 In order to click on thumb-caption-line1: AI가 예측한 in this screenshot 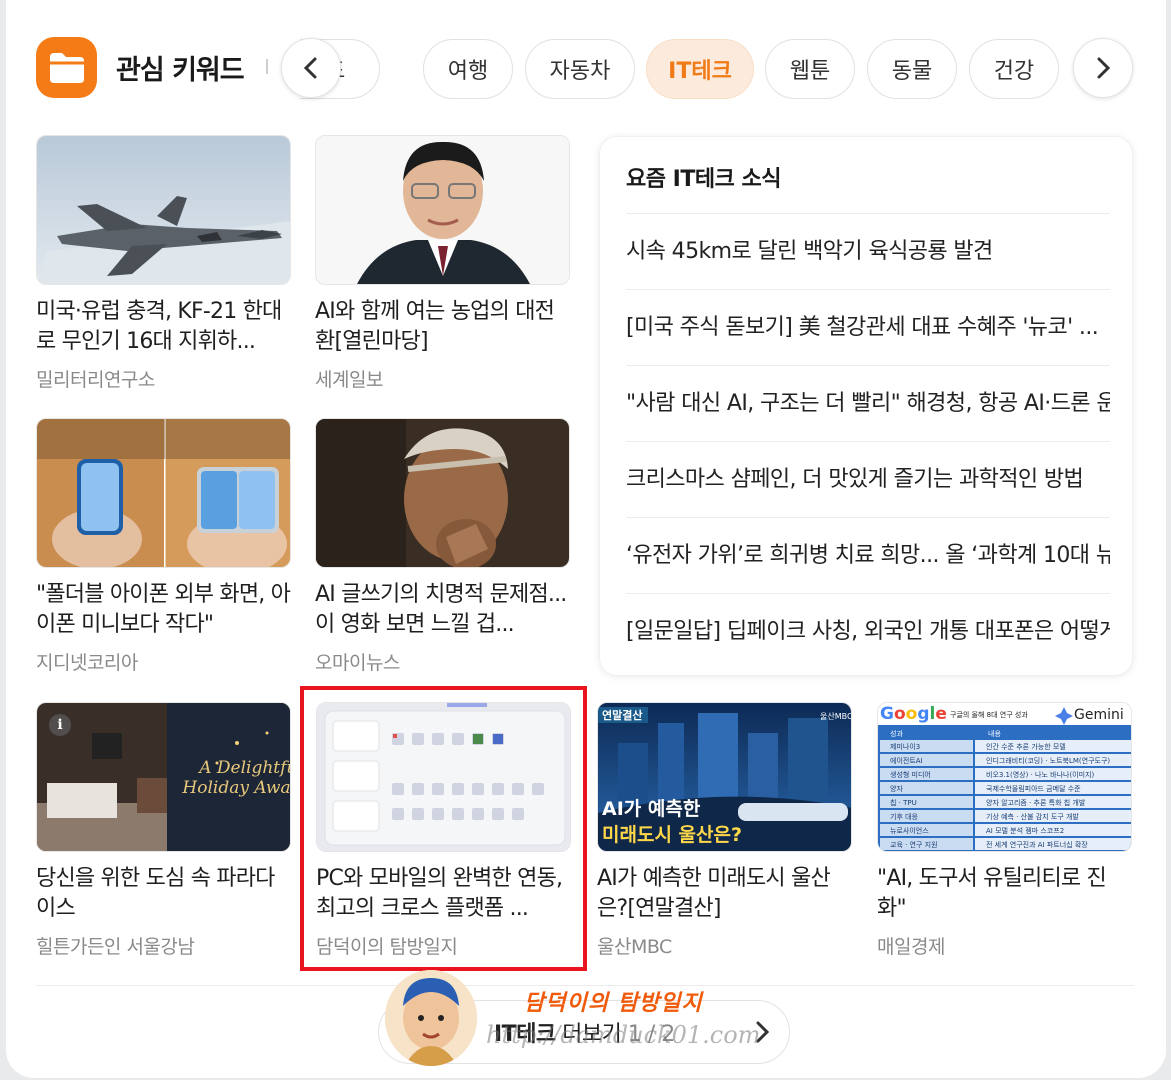, I will do `click(651, 809)`.